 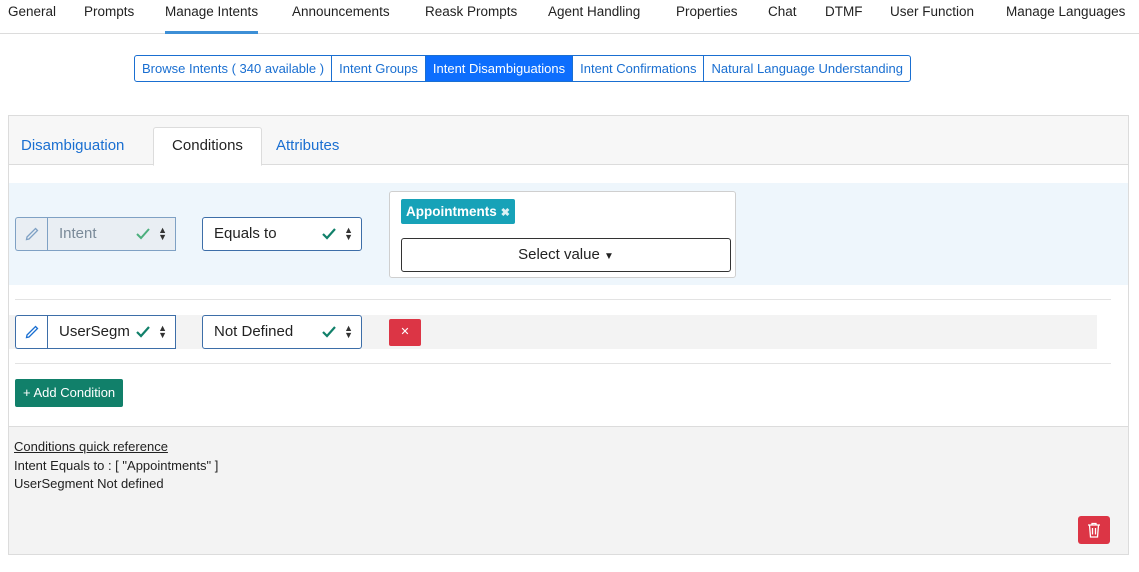 I want to click on panel-tabs: Disambiguation Conditions Attributes, so click(x=568, y=141).